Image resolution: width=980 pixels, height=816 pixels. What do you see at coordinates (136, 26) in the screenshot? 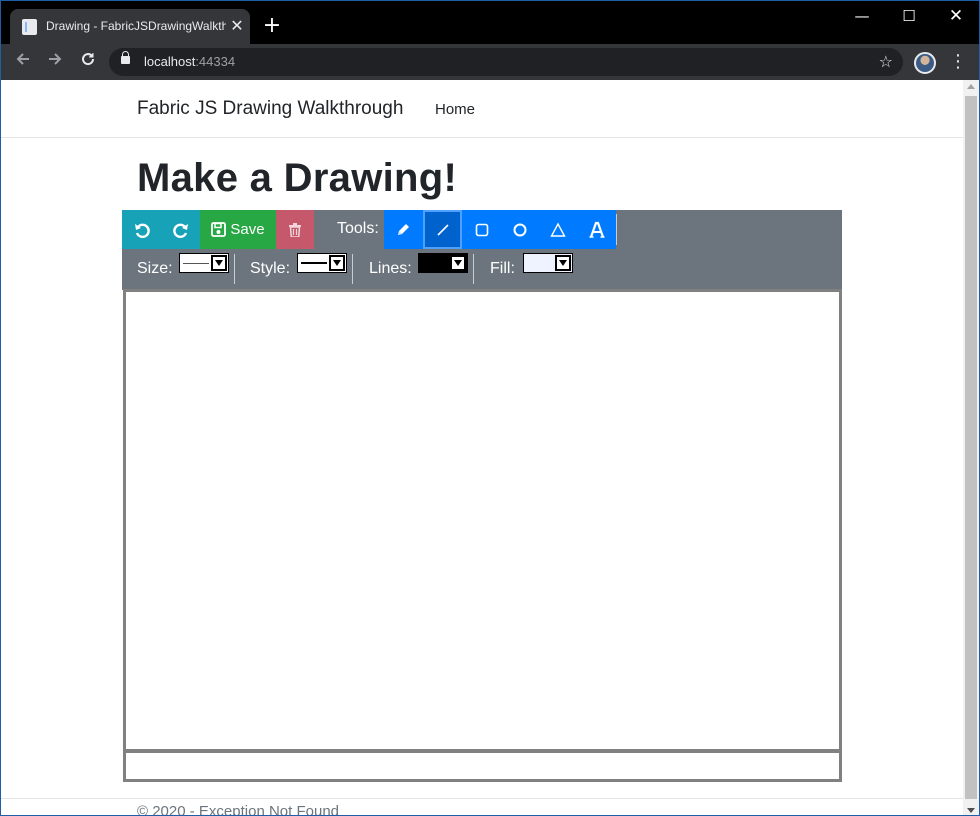
I see `tab-title: Drawing - FabricJSDrawingWalkth` at bounding box center [136, 26].